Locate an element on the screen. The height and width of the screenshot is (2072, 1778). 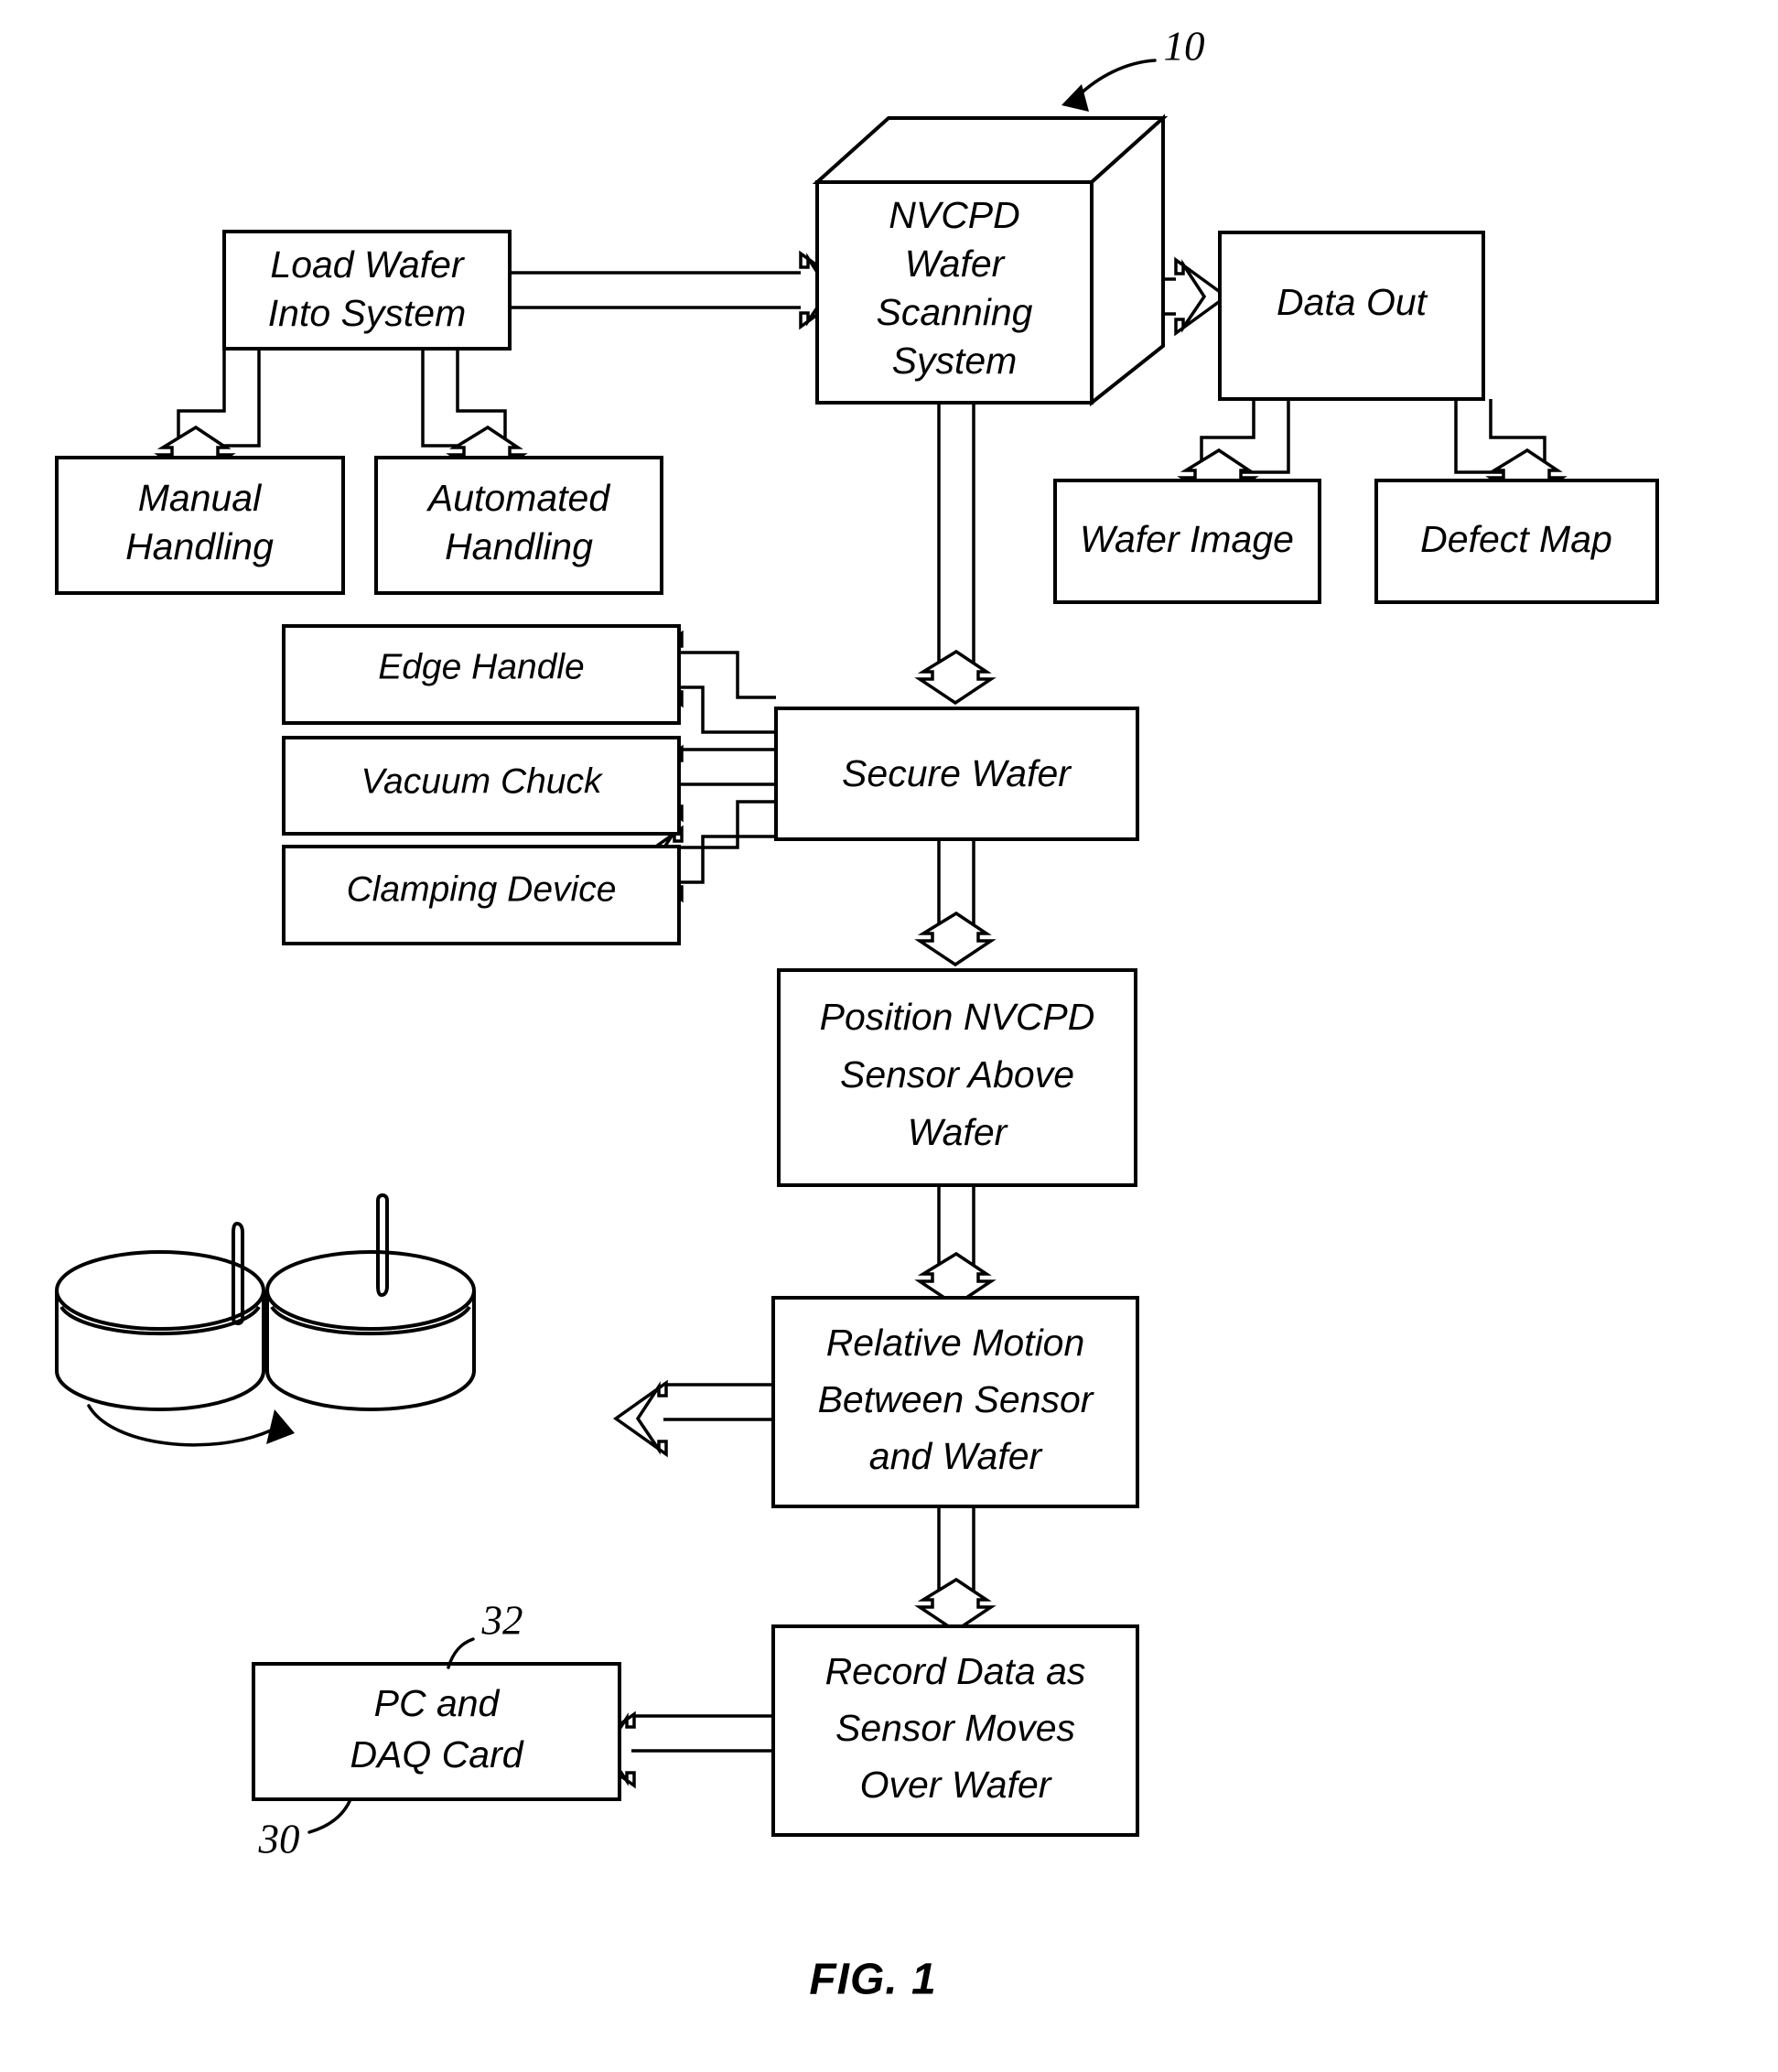
node-position-line-1: Sensor Above is located at coordinates (957, 1074).